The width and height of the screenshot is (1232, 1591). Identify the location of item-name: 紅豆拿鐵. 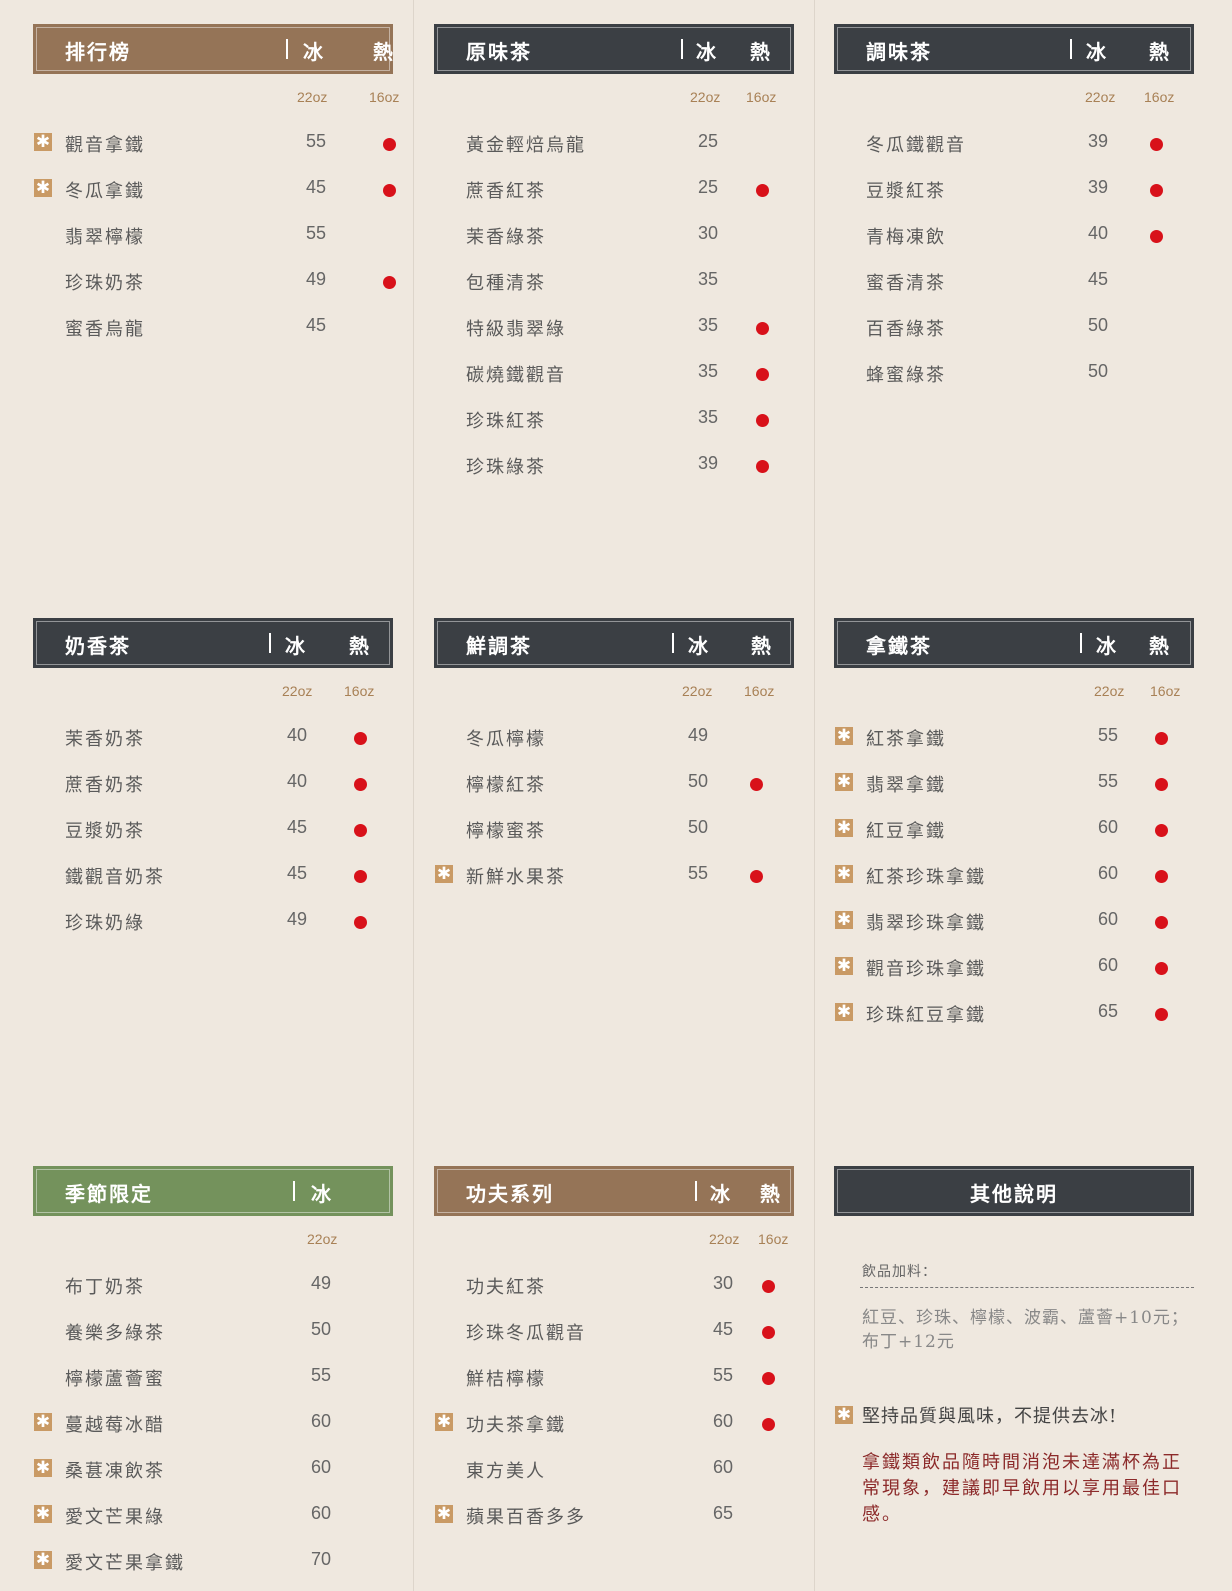
(906, 831).